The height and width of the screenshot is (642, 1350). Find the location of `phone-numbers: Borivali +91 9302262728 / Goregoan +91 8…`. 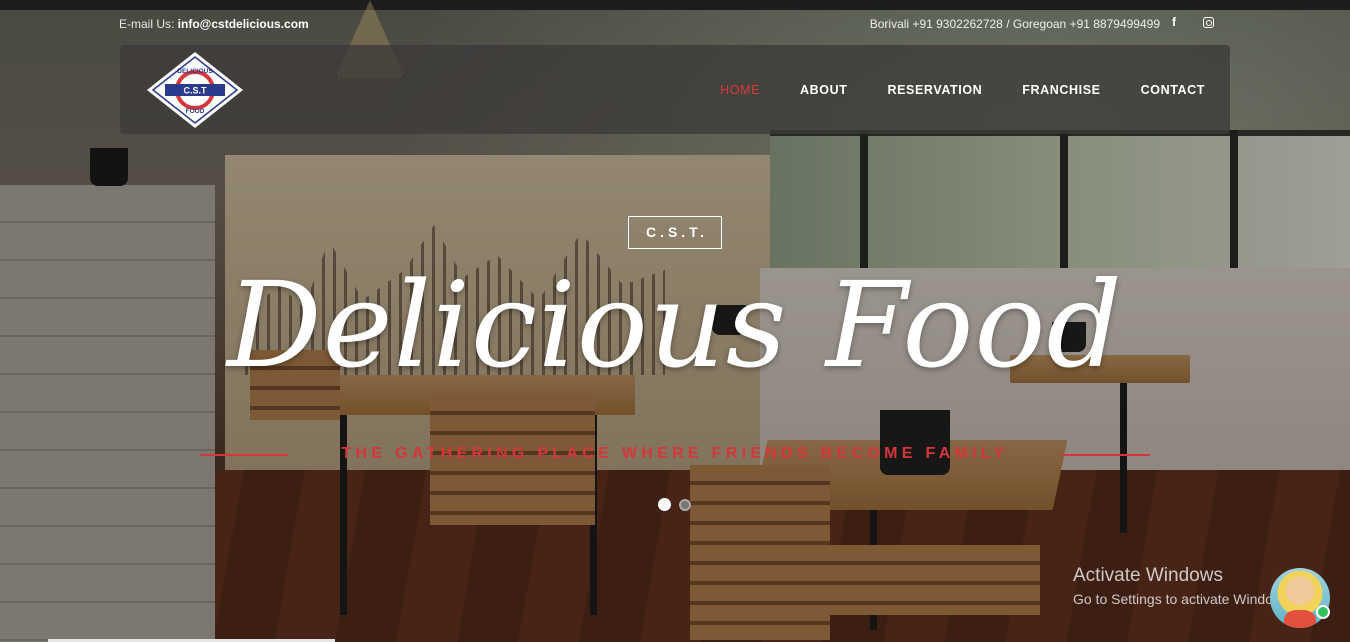

phone-numbers: Borivali +91 9302262728 / Goregoan +91 8… is located at coordinates (1014, 24).